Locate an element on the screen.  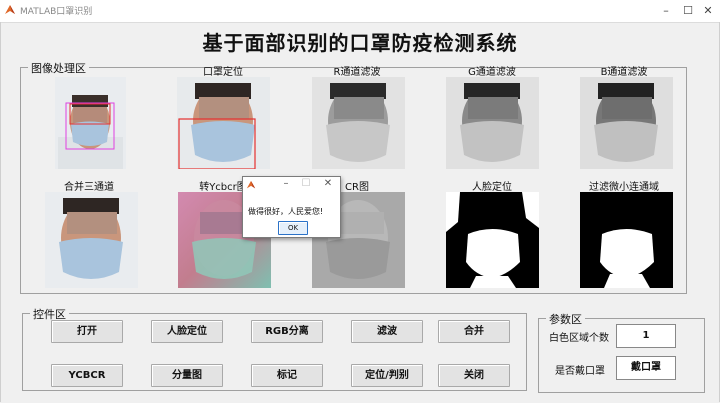
image-face-locate is located at coordinates (492, 240).